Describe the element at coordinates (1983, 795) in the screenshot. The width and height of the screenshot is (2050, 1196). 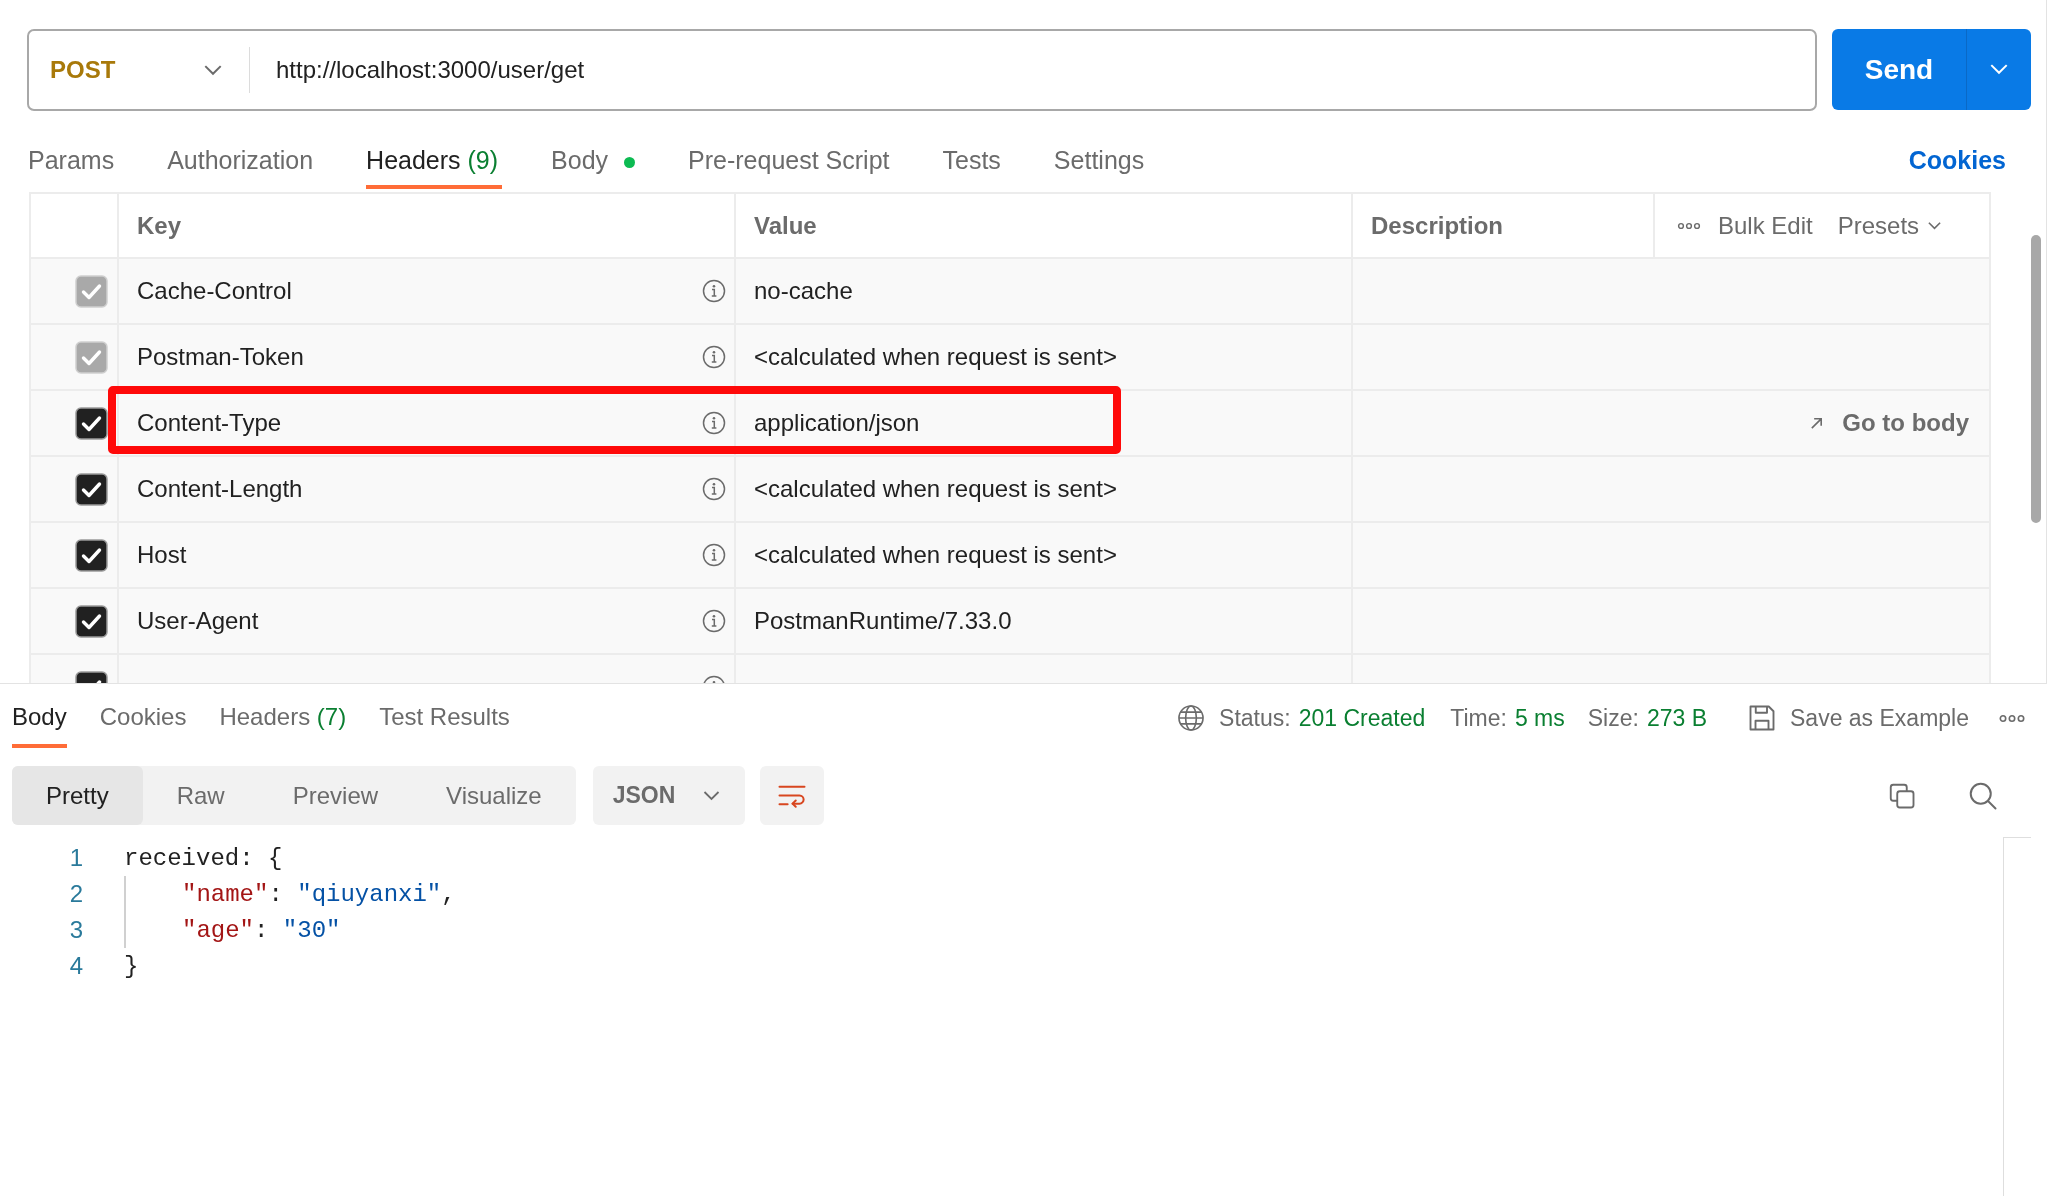
I see `search-icon` at that location.